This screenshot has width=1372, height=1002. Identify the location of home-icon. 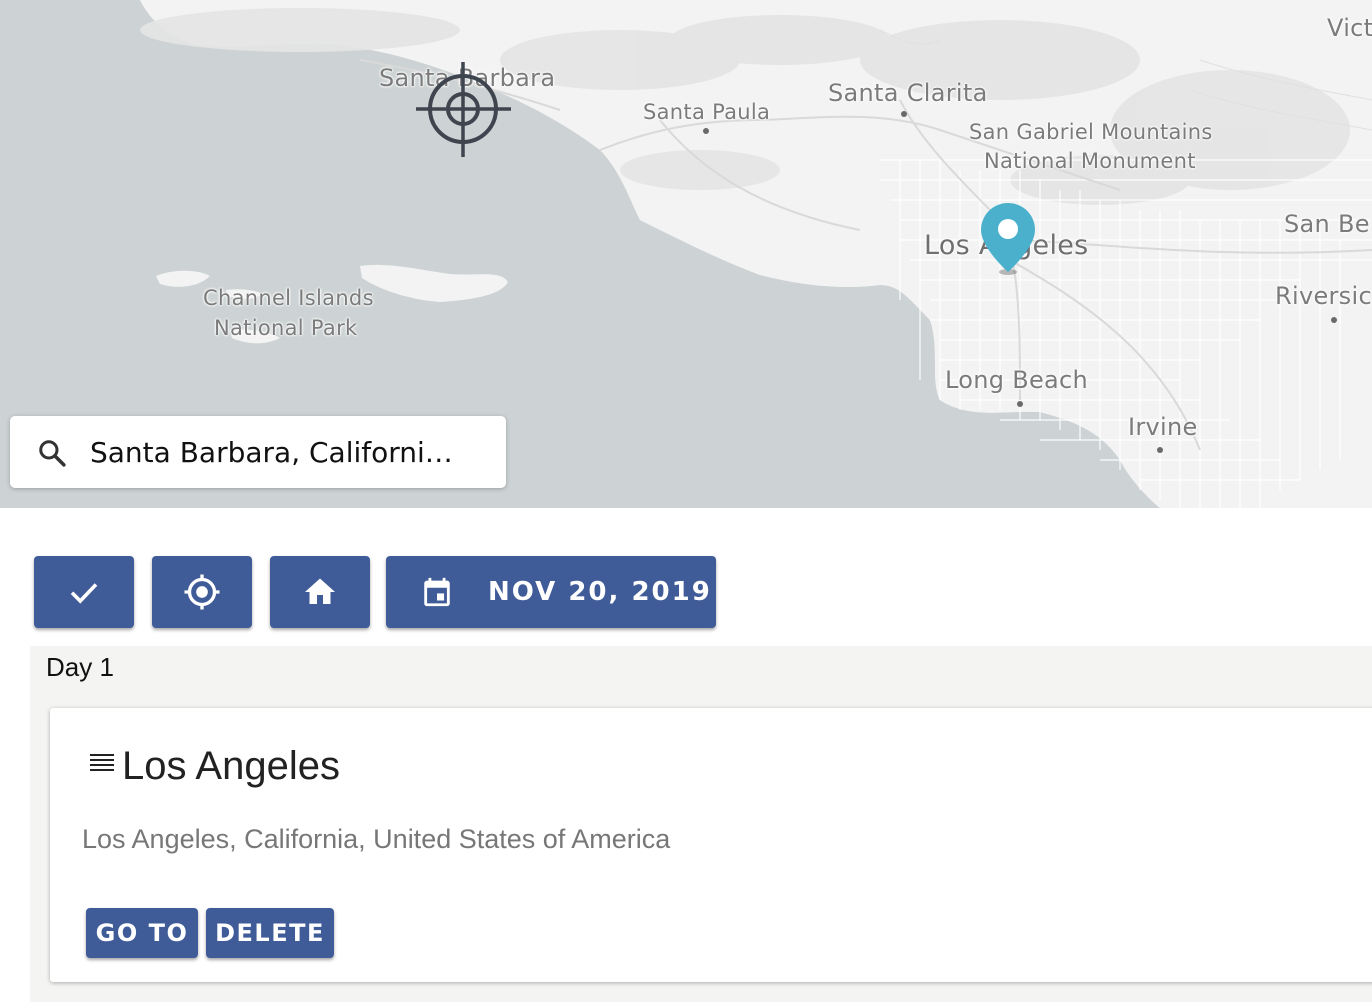
(320, 591).